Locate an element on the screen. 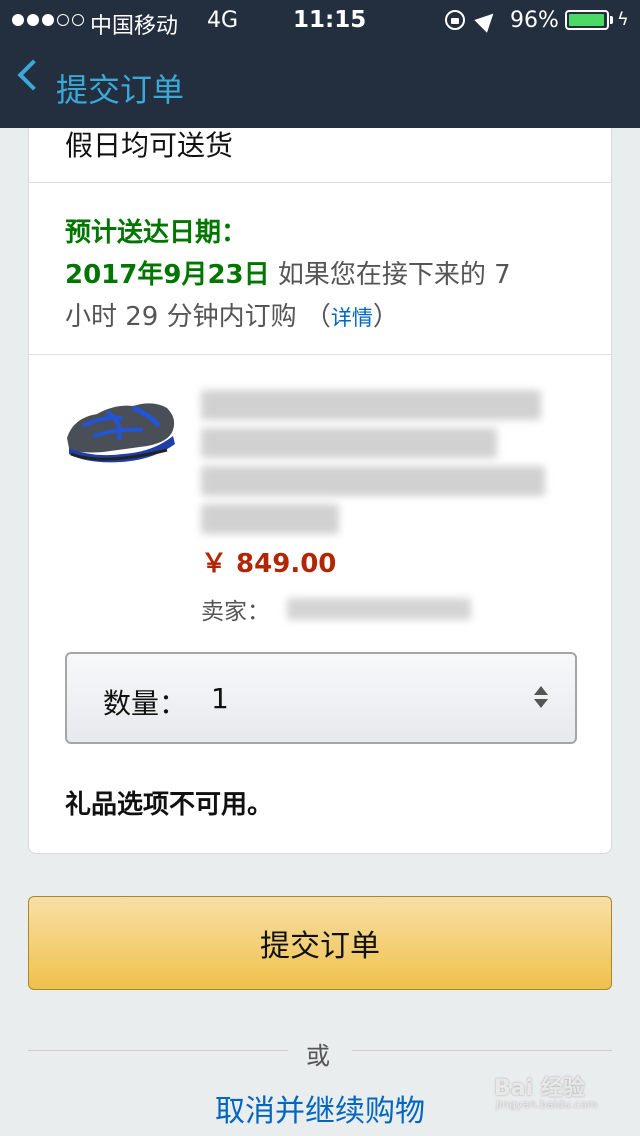 The image size is (640, 1136). quantity-select: 数量： 1 is located at coordinates (321, 698).